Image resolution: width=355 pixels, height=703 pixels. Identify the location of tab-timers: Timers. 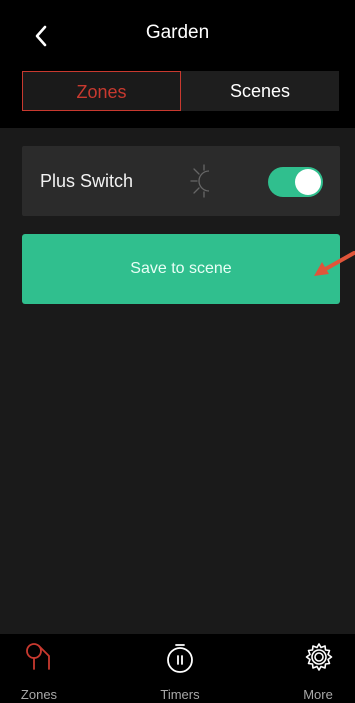
(180, 668).